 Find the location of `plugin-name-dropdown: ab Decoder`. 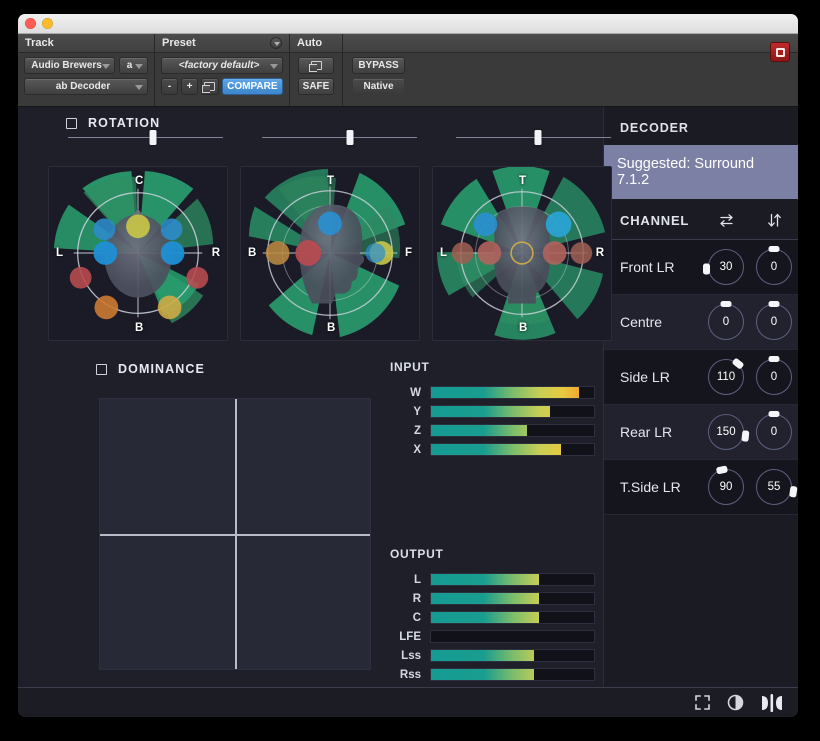

plugin-name-dropdown: ab Decoder is located at coordinates (86, 86).